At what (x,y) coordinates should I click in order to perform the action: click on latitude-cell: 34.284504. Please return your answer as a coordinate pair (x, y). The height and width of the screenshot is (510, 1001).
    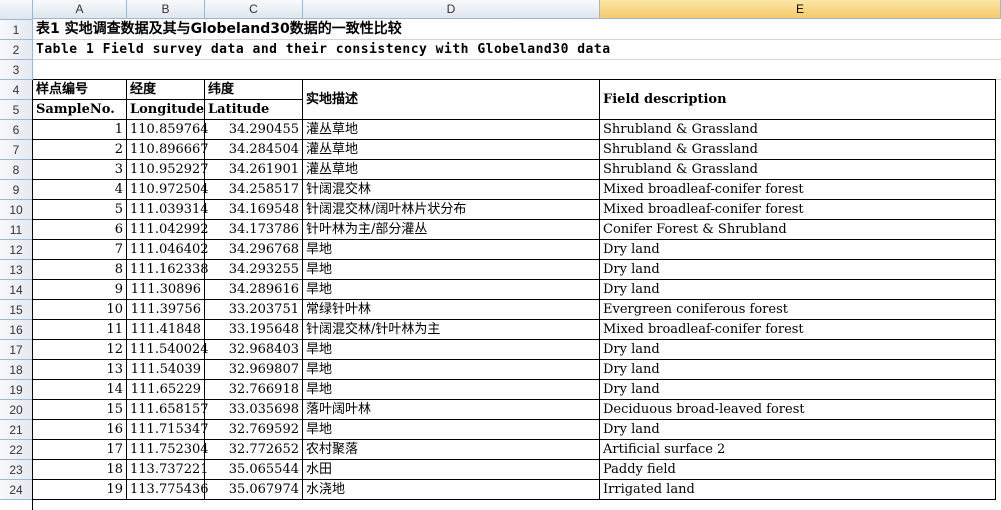
    Looking at the image, I should click on (254, 150).